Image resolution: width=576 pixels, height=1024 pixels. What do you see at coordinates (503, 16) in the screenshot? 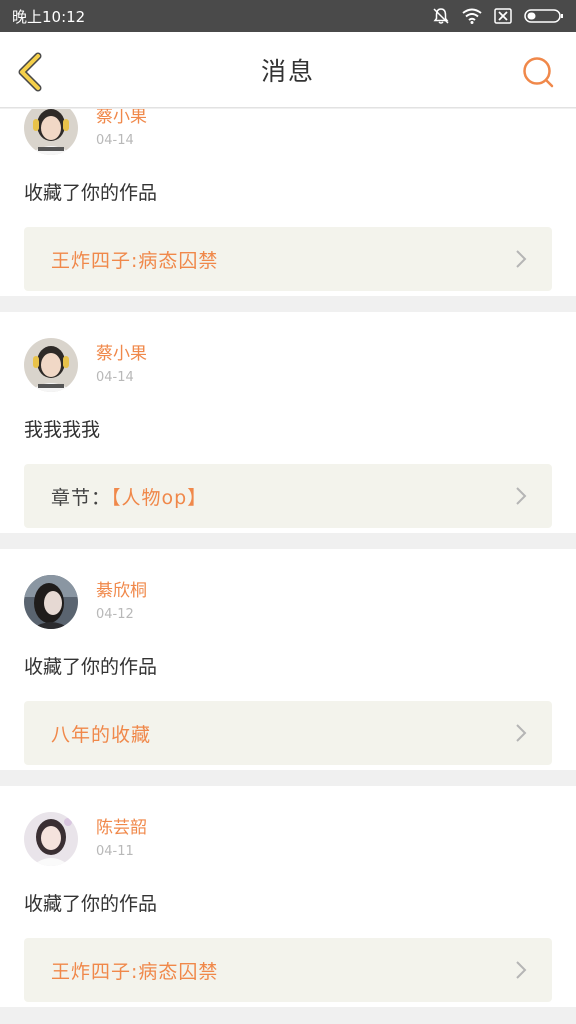
I see `sim-off-icon` at bounding box center [503, 16].